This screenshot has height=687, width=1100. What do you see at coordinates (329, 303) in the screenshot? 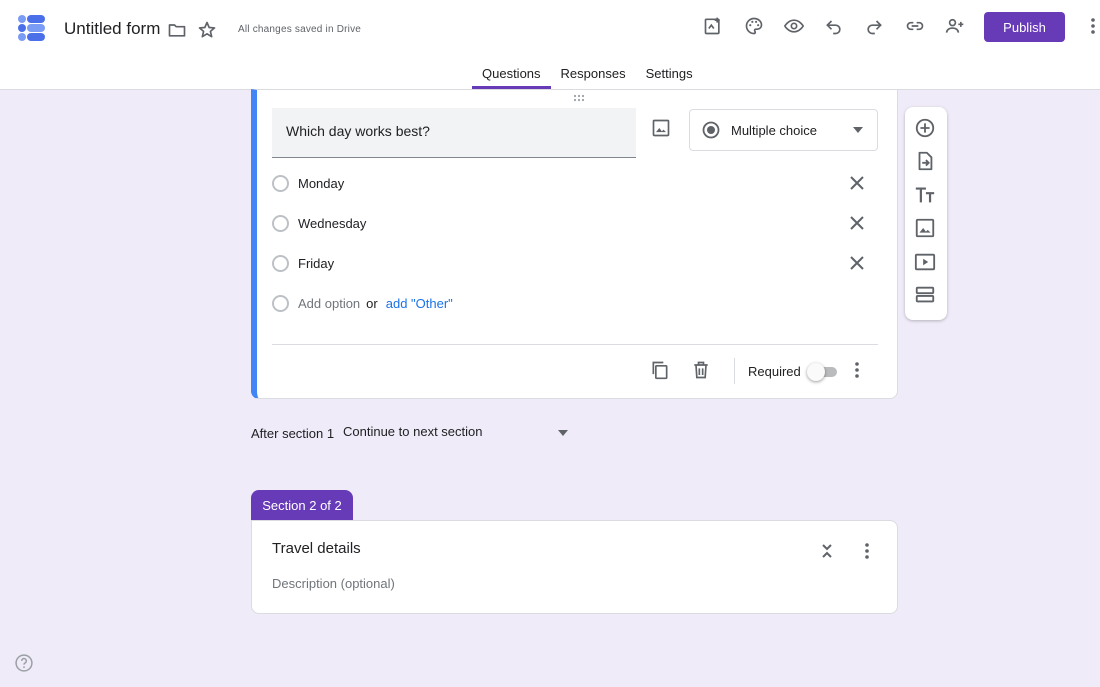
I see `add-option-button: Add option` at bounding box center [329, 303].